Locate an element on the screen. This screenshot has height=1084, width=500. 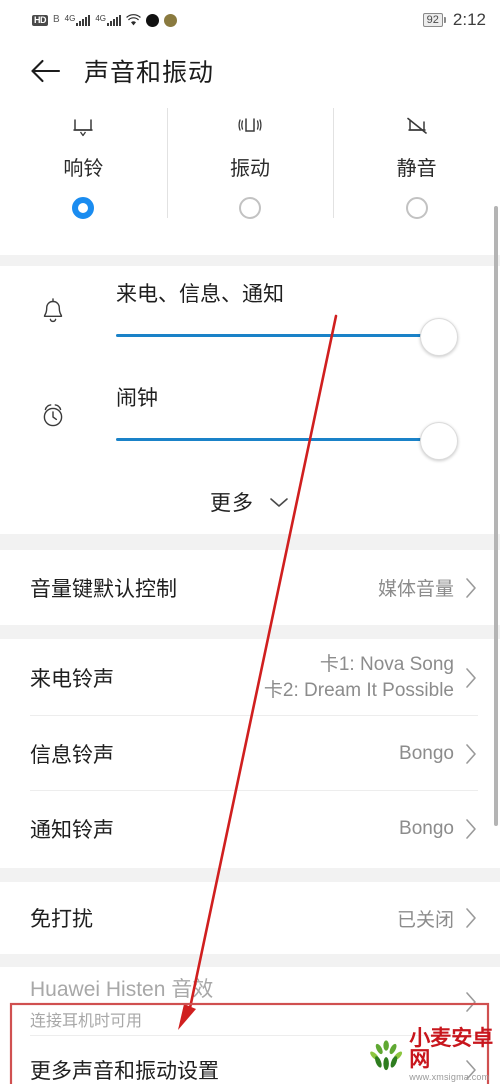
bluetooth-icon: B is located at coordinates (56, 19).